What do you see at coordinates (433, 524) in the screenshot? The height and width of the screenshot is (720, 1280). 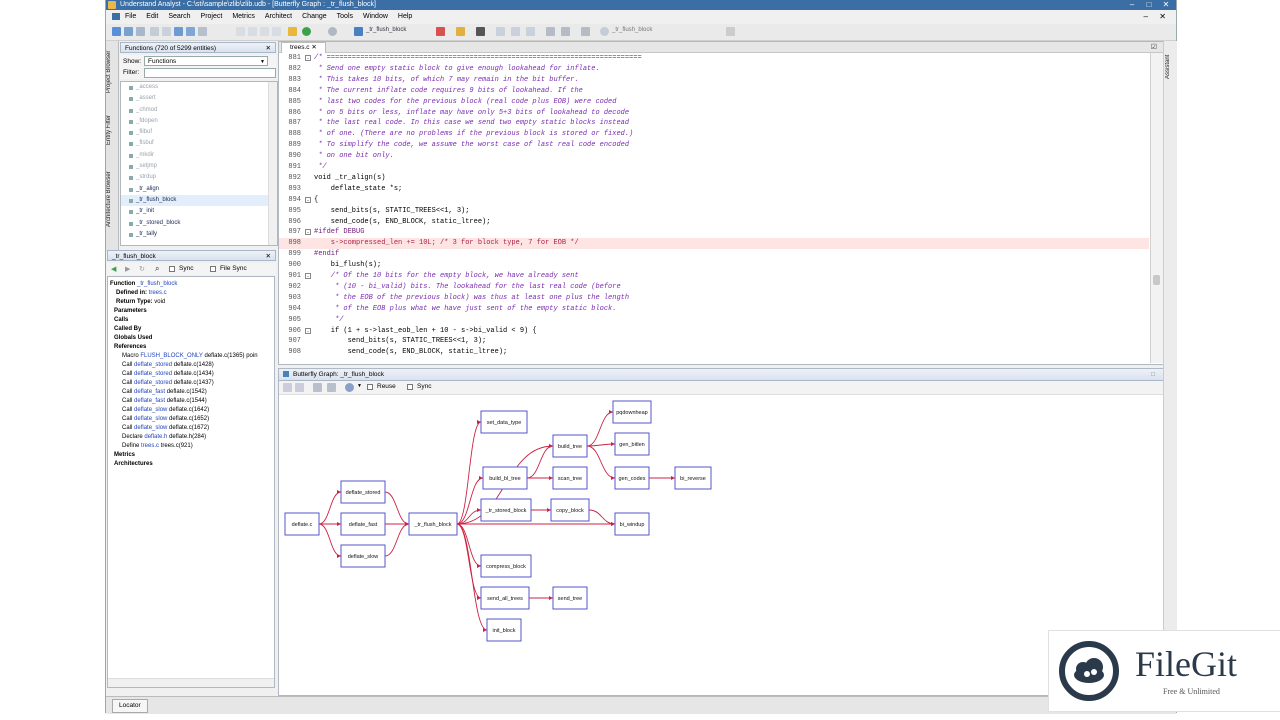 I see `graph-node-tr-flush-block: _tr_flush_block` at bounding box center [433, 524].